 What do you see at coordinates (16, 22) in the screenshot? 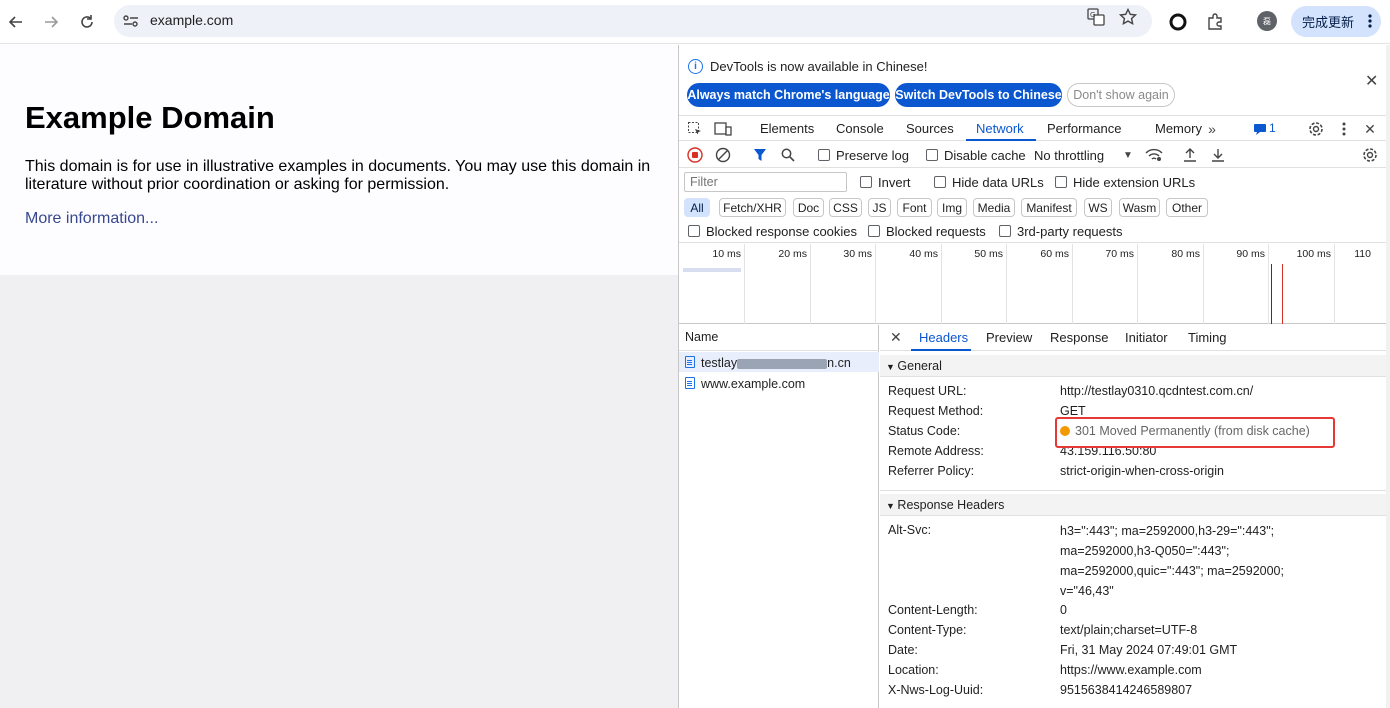
I see `back-arrow-icon` at bounding box center [16, 22].